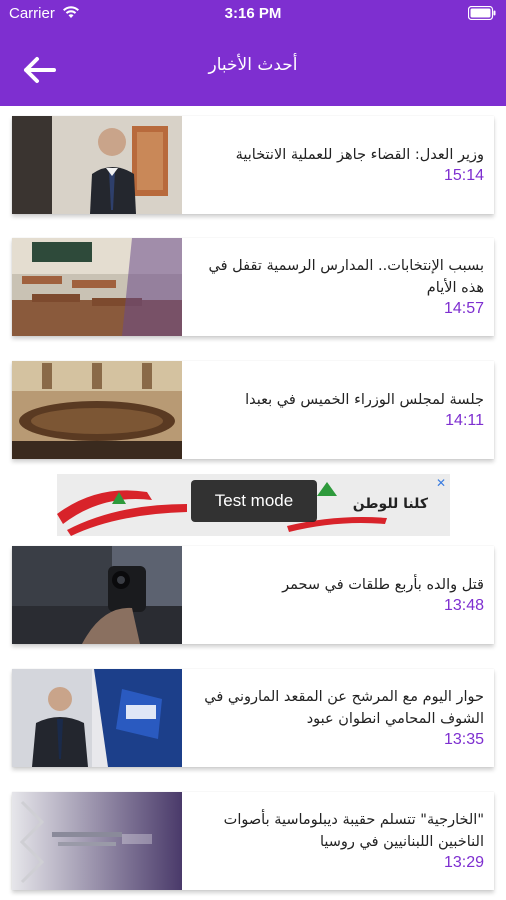 The height and width of the screenshot is (900, 506). What do you see at coordinates (463, 862) in the screenshot?
I see `news-time: 13:29` at bounding box center [463, 862].